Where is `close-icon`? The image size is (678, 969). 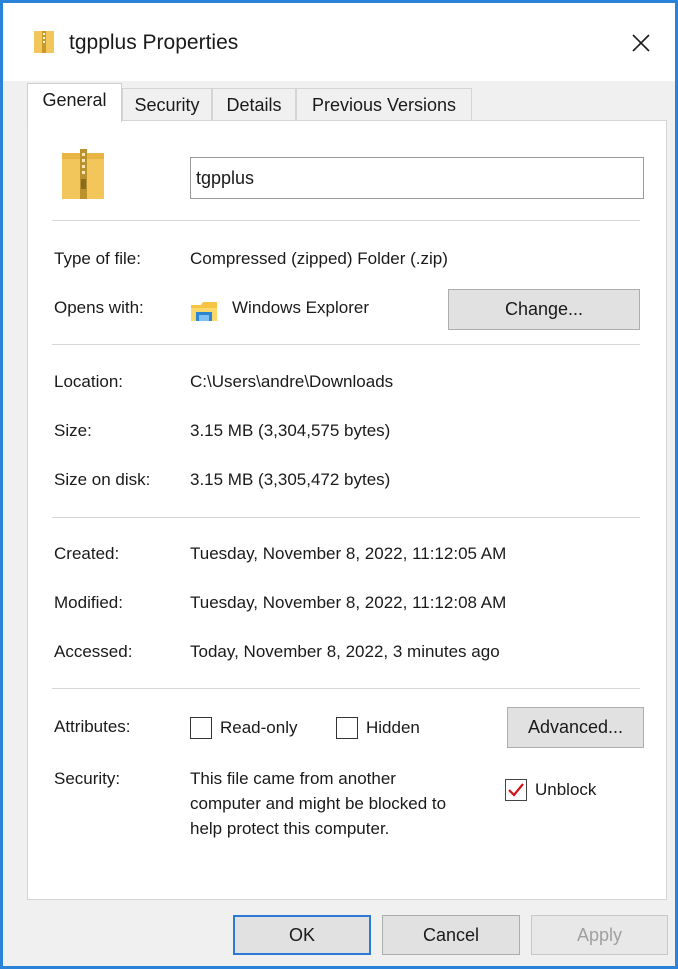 close-icon is located at coordinates (641, 45).